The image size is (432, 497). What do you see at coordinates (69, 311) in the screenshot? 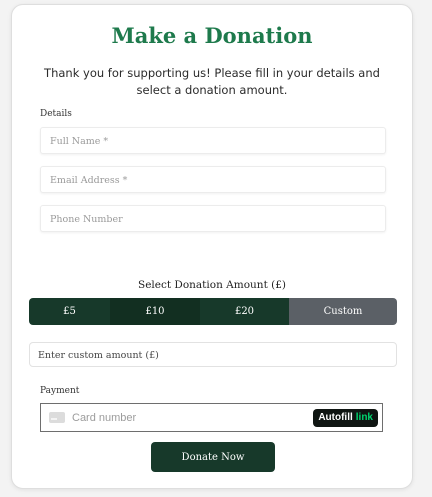
I see `amount-5-button: £5` at bounding box center [69, 311].